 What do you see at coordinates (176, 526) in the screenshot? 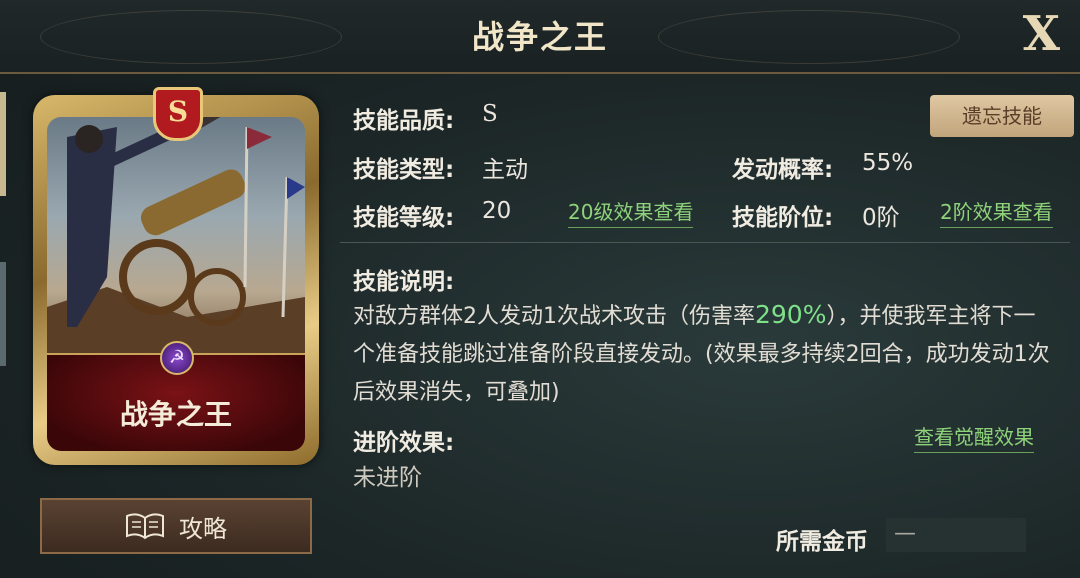
I see `guide-button: 攻略` at bounding box center [176, 526].